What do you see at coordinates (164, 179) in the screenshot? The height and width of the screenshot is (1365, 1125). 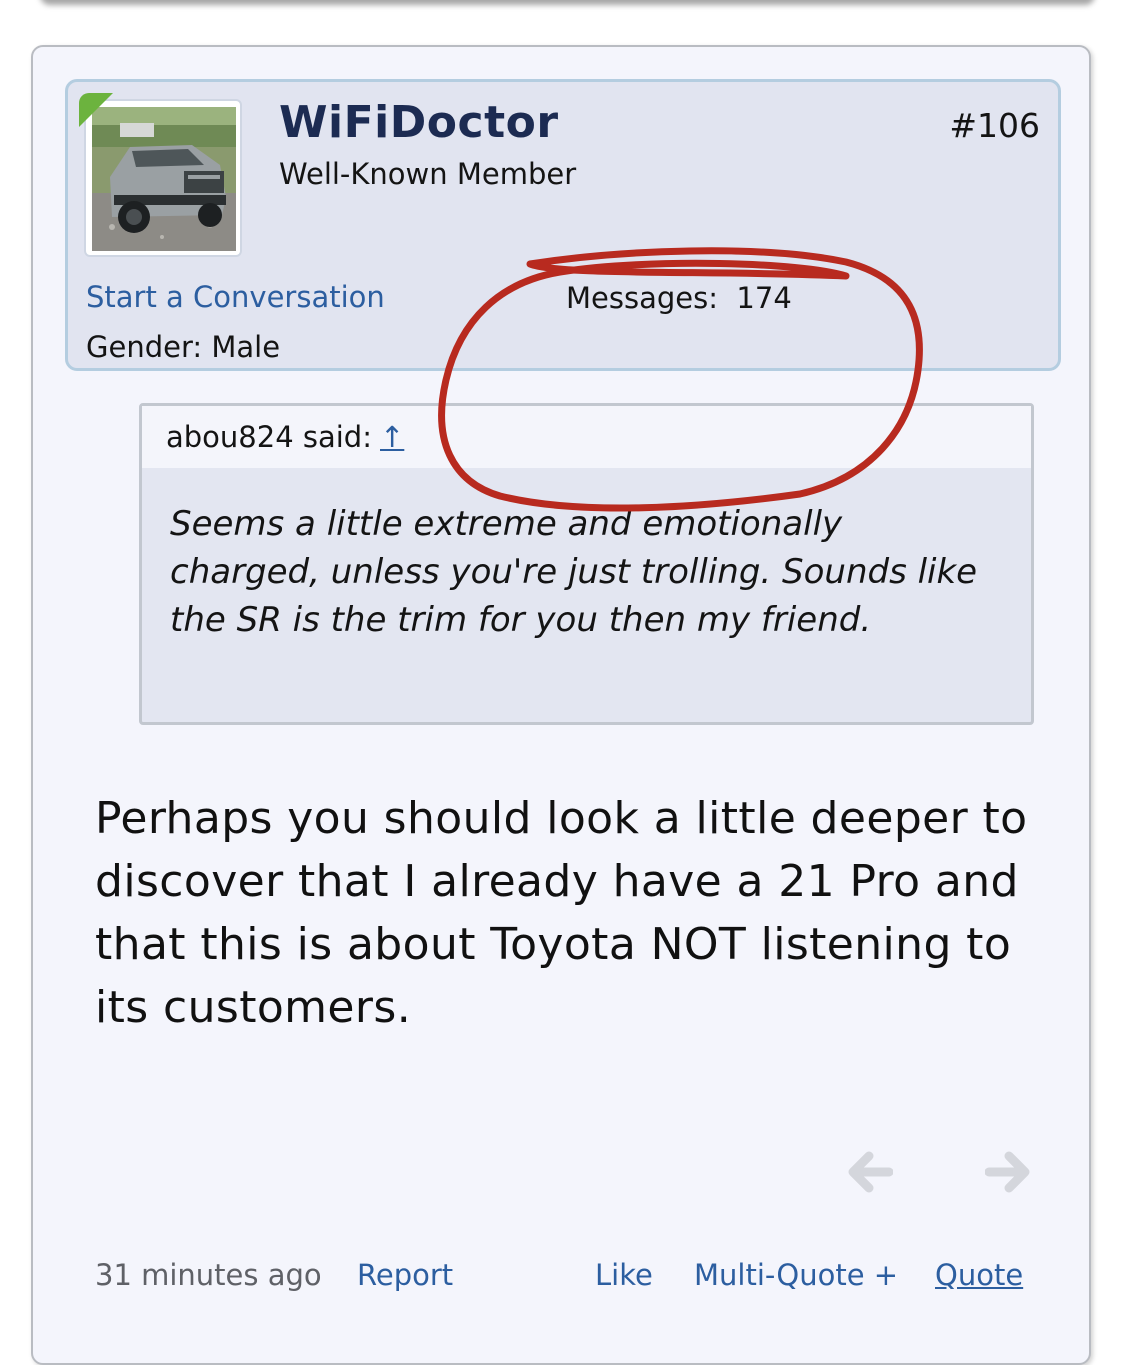 I see `avatar-image` at bounding box center [164, 179].